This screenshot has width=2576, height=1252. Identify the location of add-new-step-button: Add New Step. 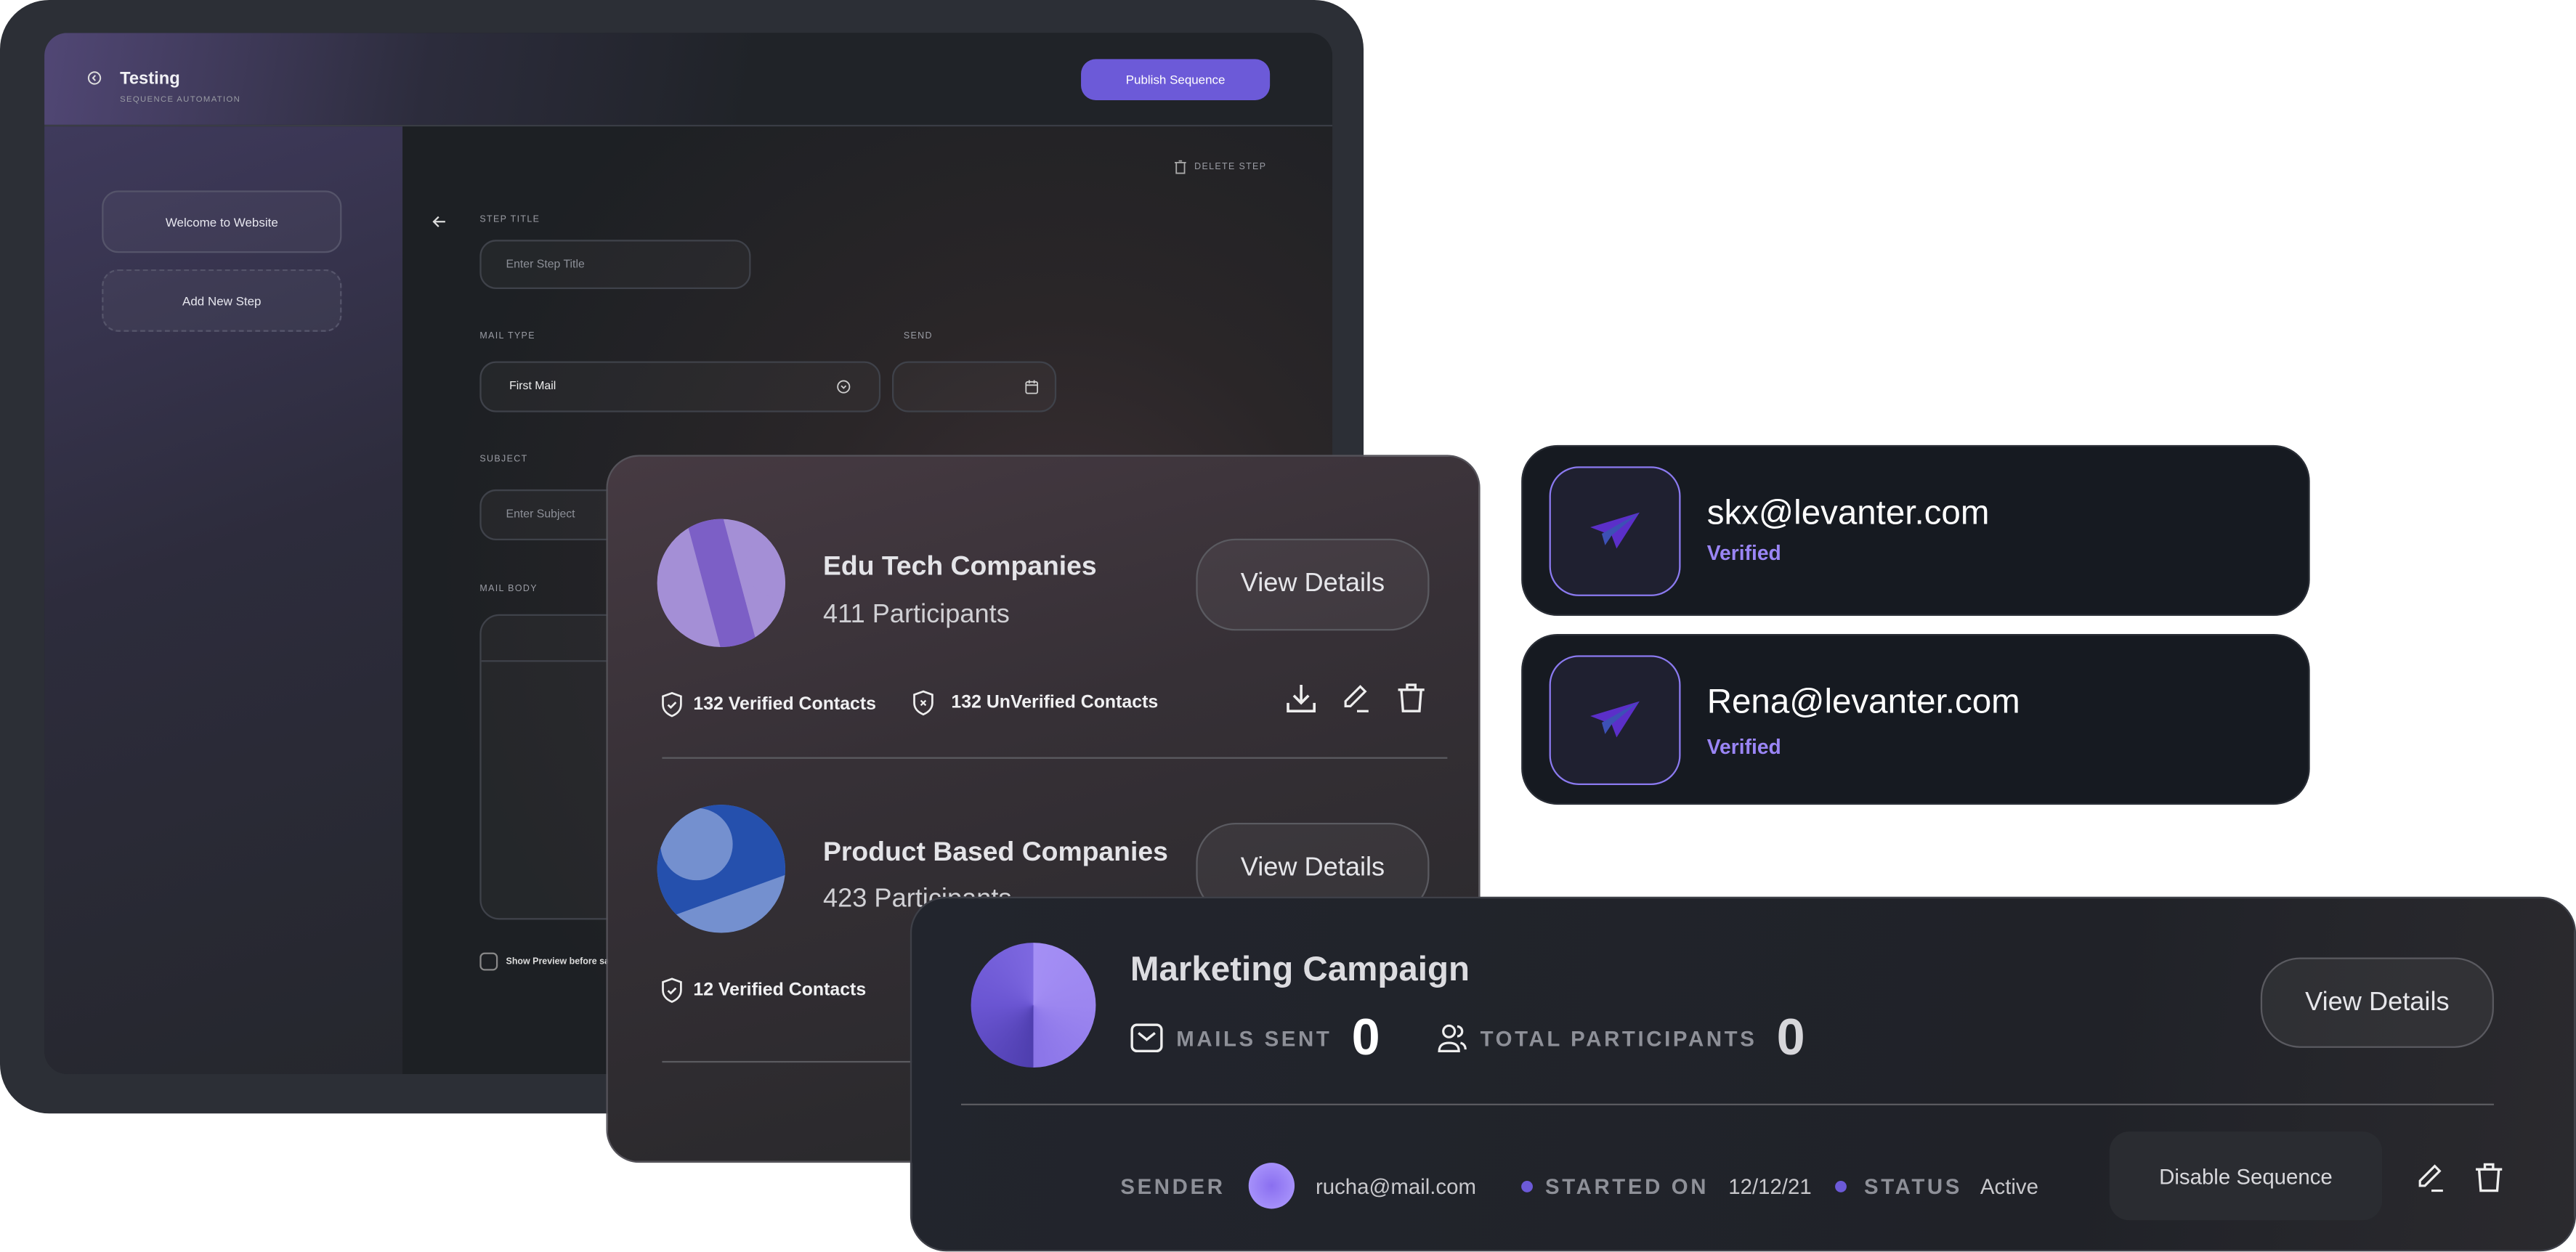
(222, 300).